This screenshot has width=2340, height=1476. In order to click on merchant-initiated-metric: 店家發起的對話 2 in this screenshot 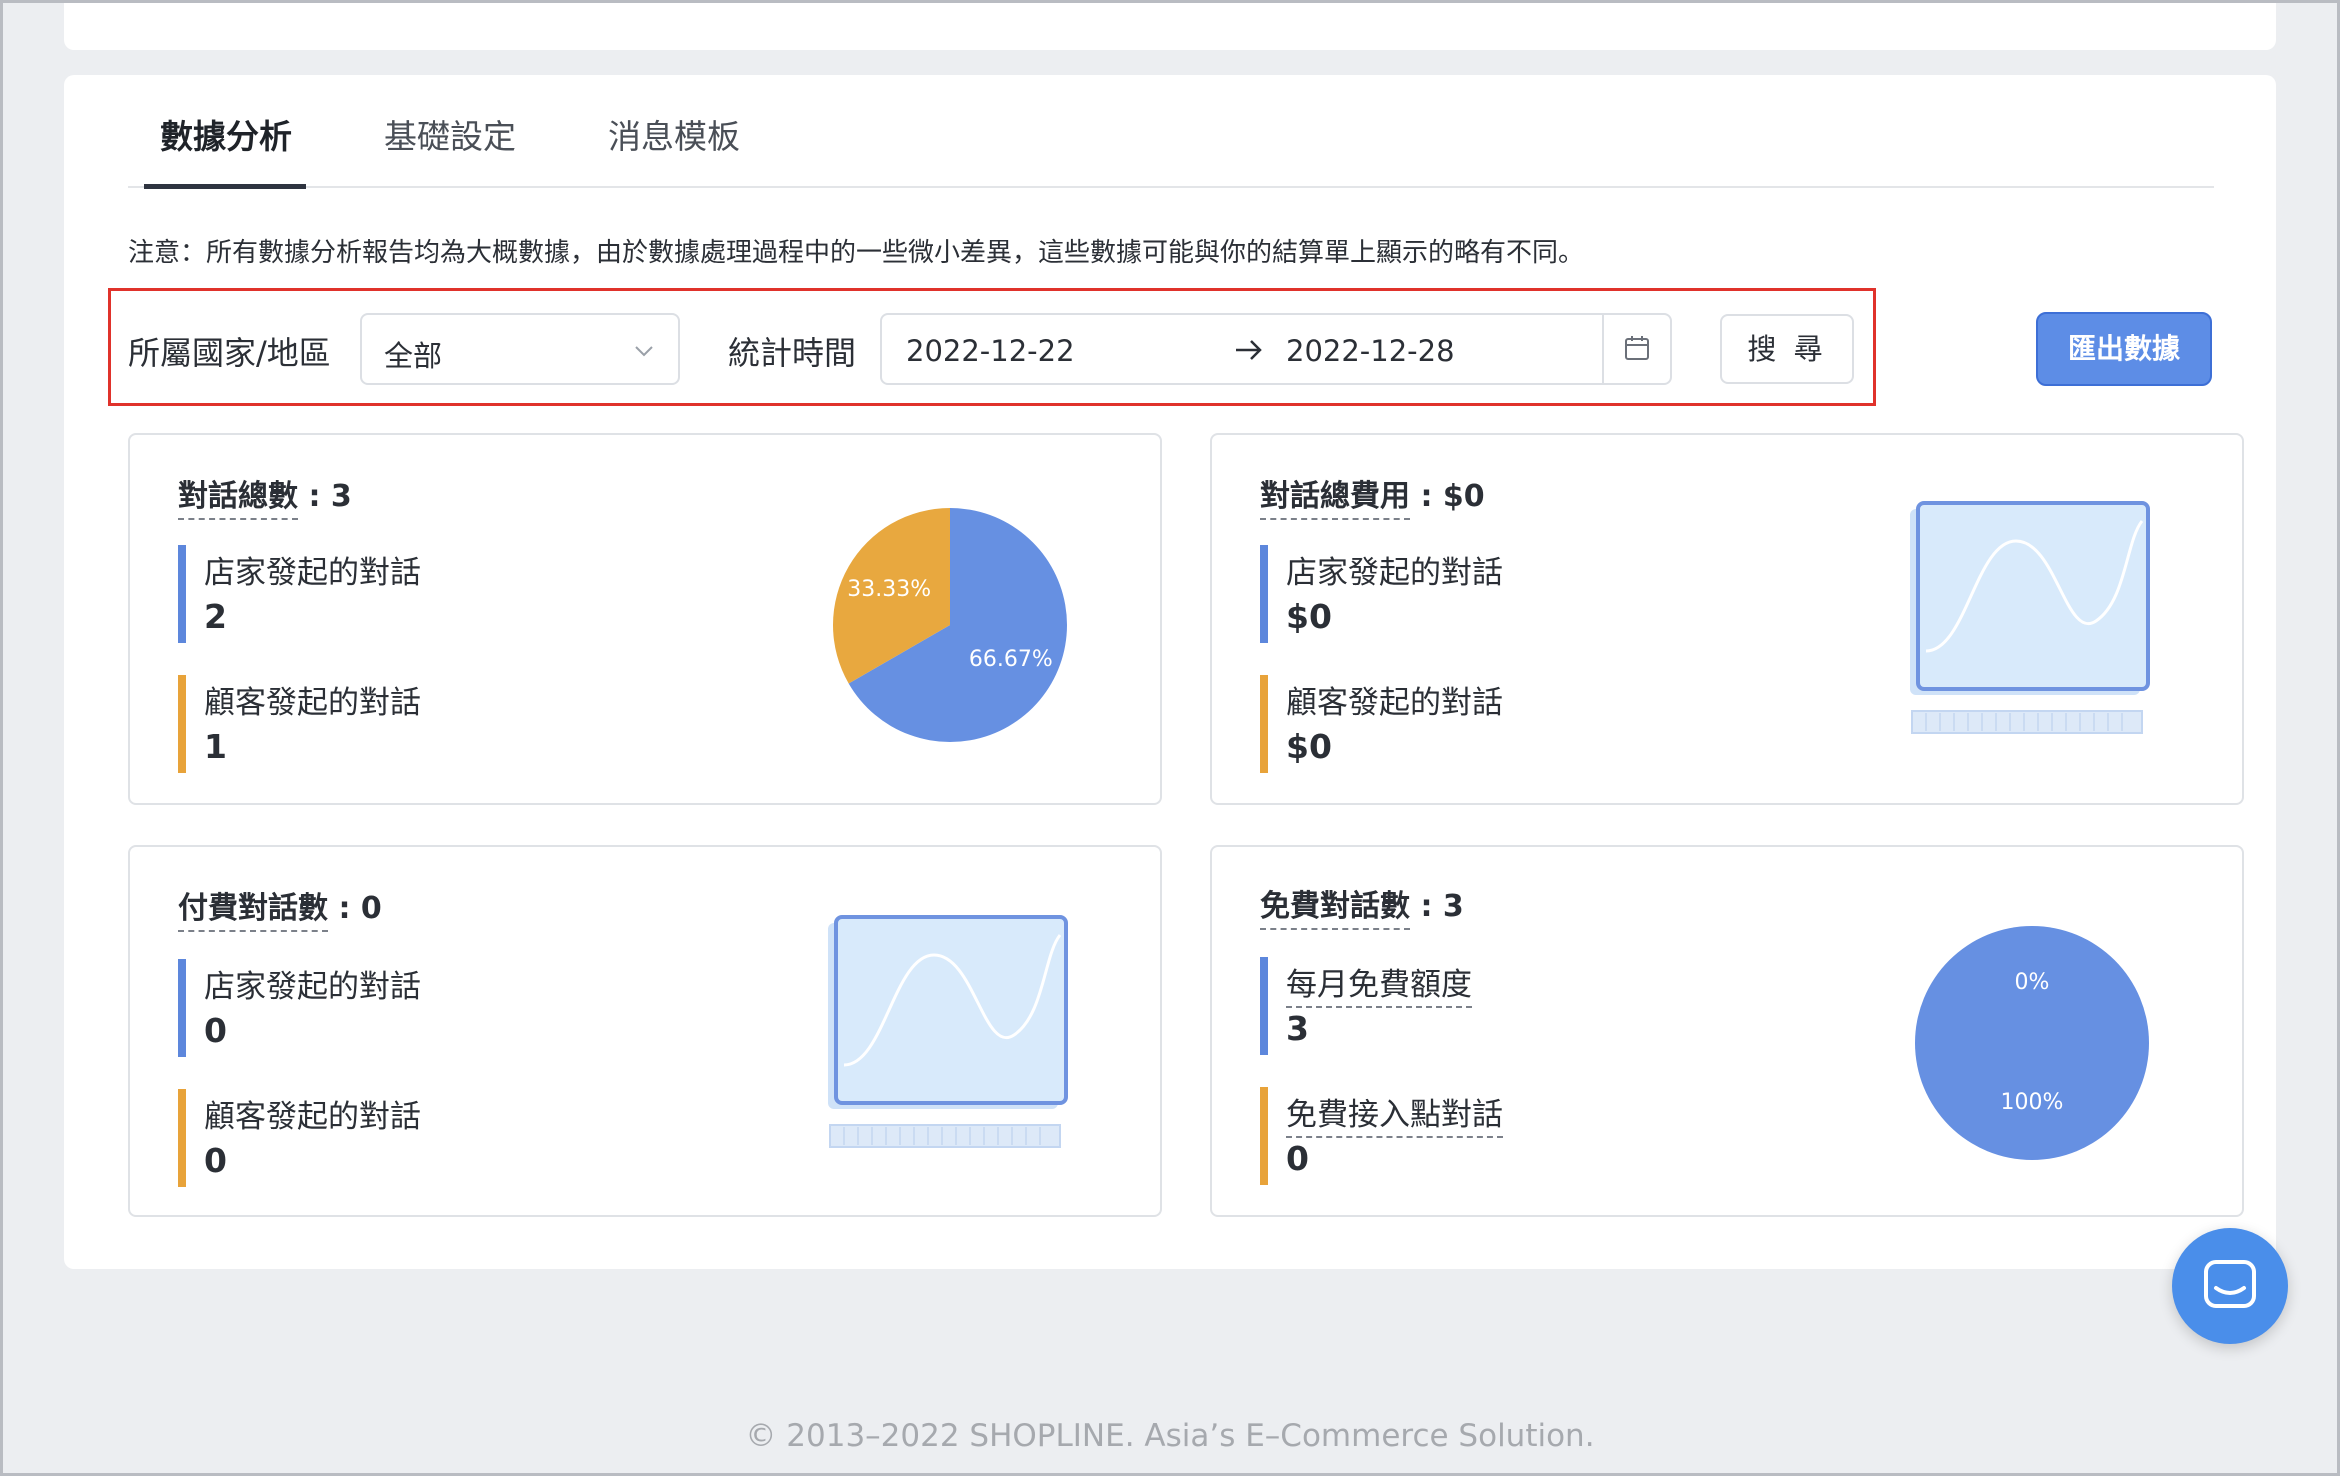, I will do `click(378, 595)`.